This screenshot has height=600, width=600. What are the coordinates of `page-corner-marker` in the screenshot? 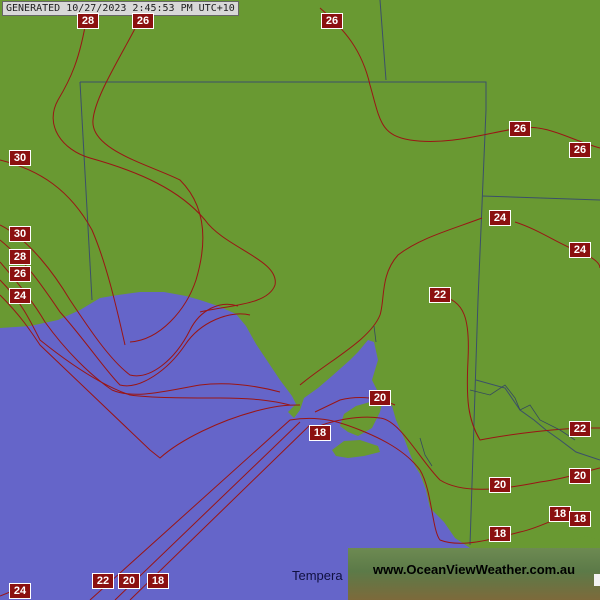 It's located at (597, 580).